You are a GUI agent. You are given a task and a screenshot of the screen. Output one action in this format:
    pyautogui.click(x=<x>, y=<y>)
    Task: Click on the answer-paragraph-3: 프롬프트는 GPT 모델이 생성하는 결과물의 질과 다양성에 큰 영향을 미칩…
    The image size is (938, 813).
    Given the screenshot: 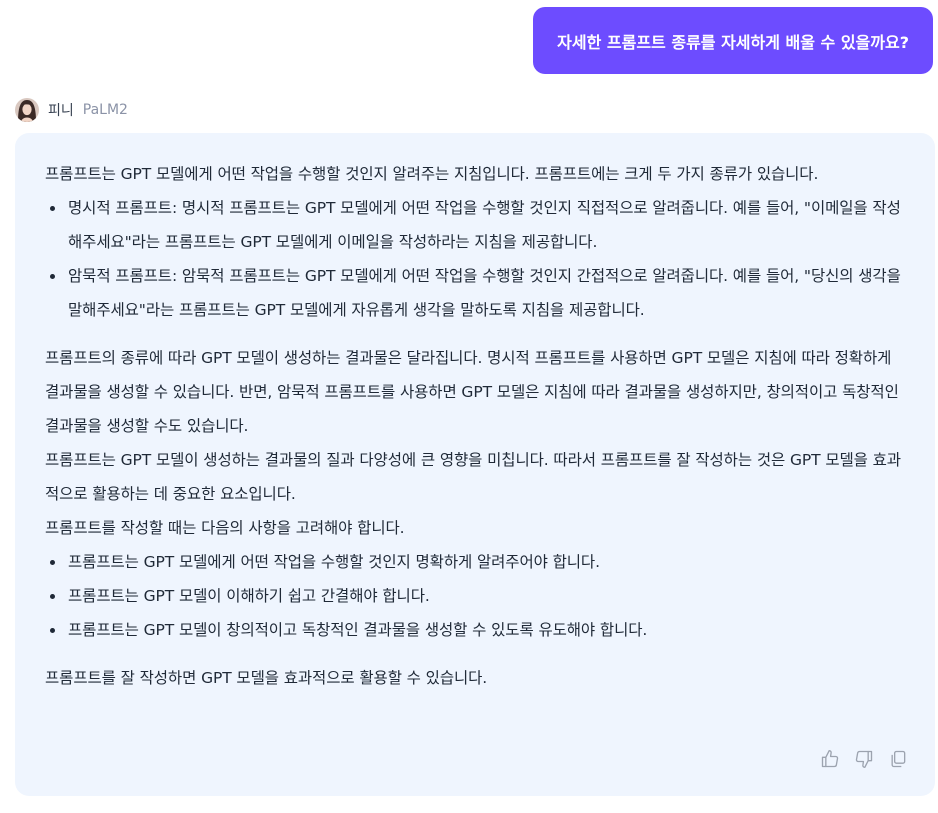 What is the action you would take?
    pyautogui.click(x=473, y=477)
    